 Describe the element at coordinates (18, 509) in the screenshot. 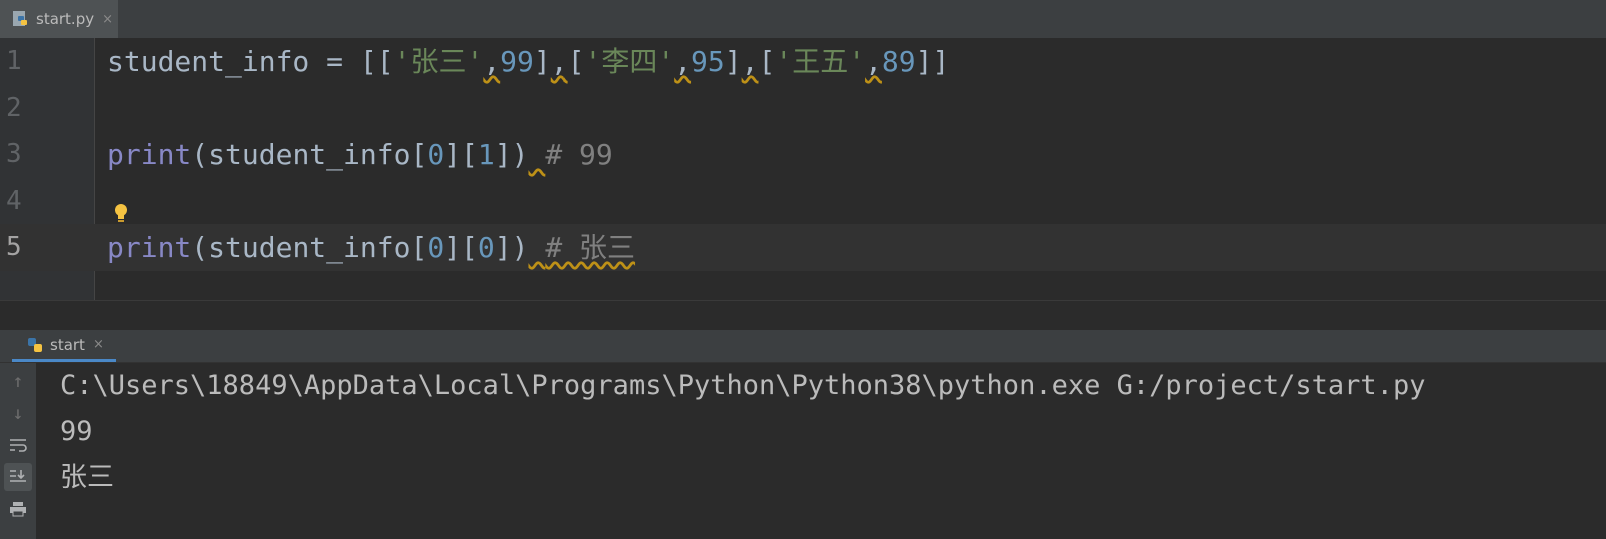

I see `print-icon` at that location.